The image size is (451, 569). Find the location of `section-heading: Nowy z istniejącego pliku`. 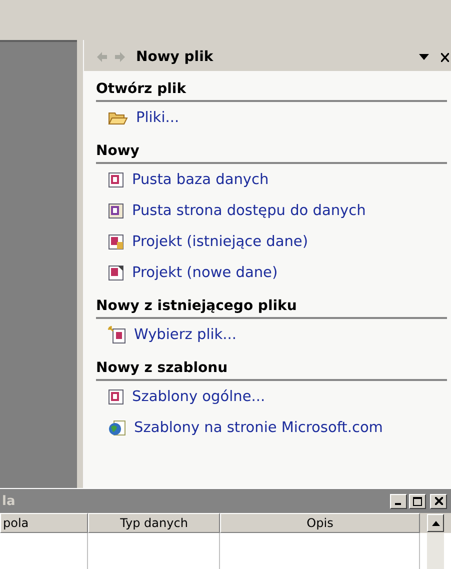

section-heading: Nowy z istniejącego pliku is located at coordinates (271, 305).